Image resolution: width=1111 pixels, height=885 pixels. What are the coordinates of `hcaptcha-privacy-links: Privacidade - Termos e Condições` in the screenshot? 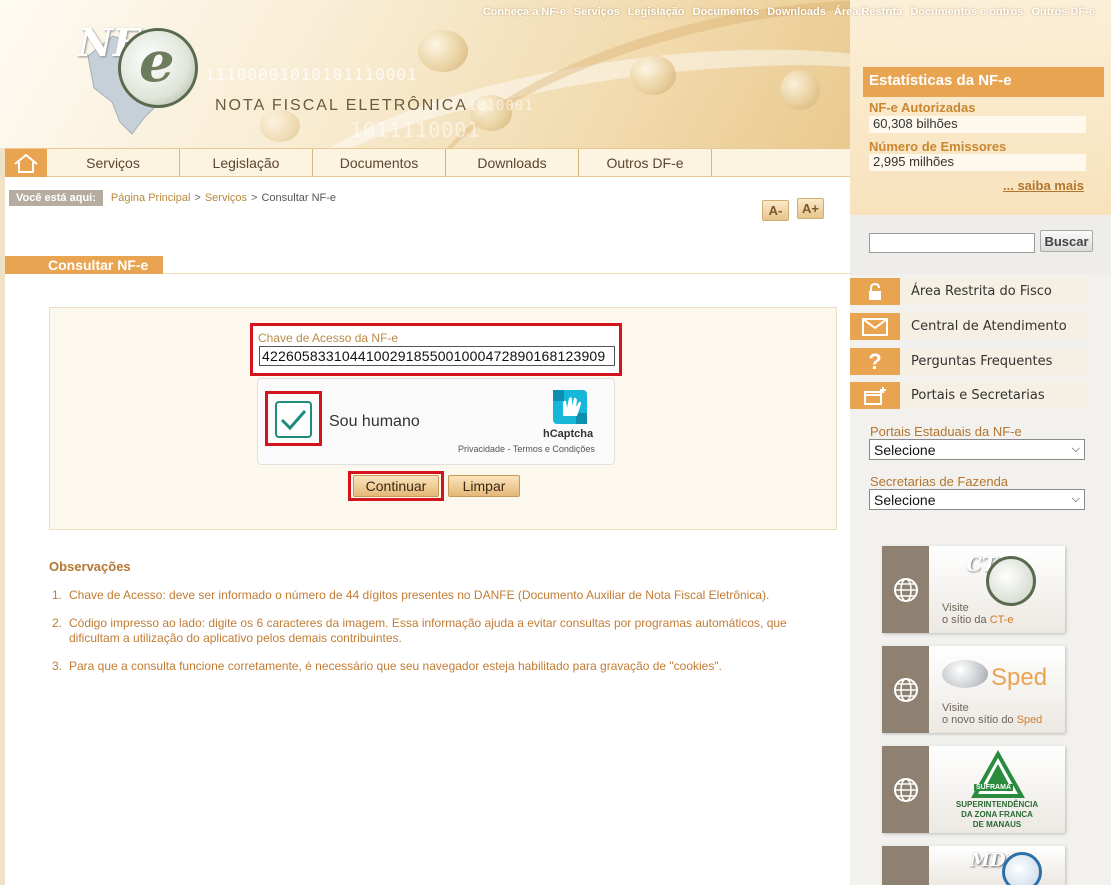 It's located at (526, 449).